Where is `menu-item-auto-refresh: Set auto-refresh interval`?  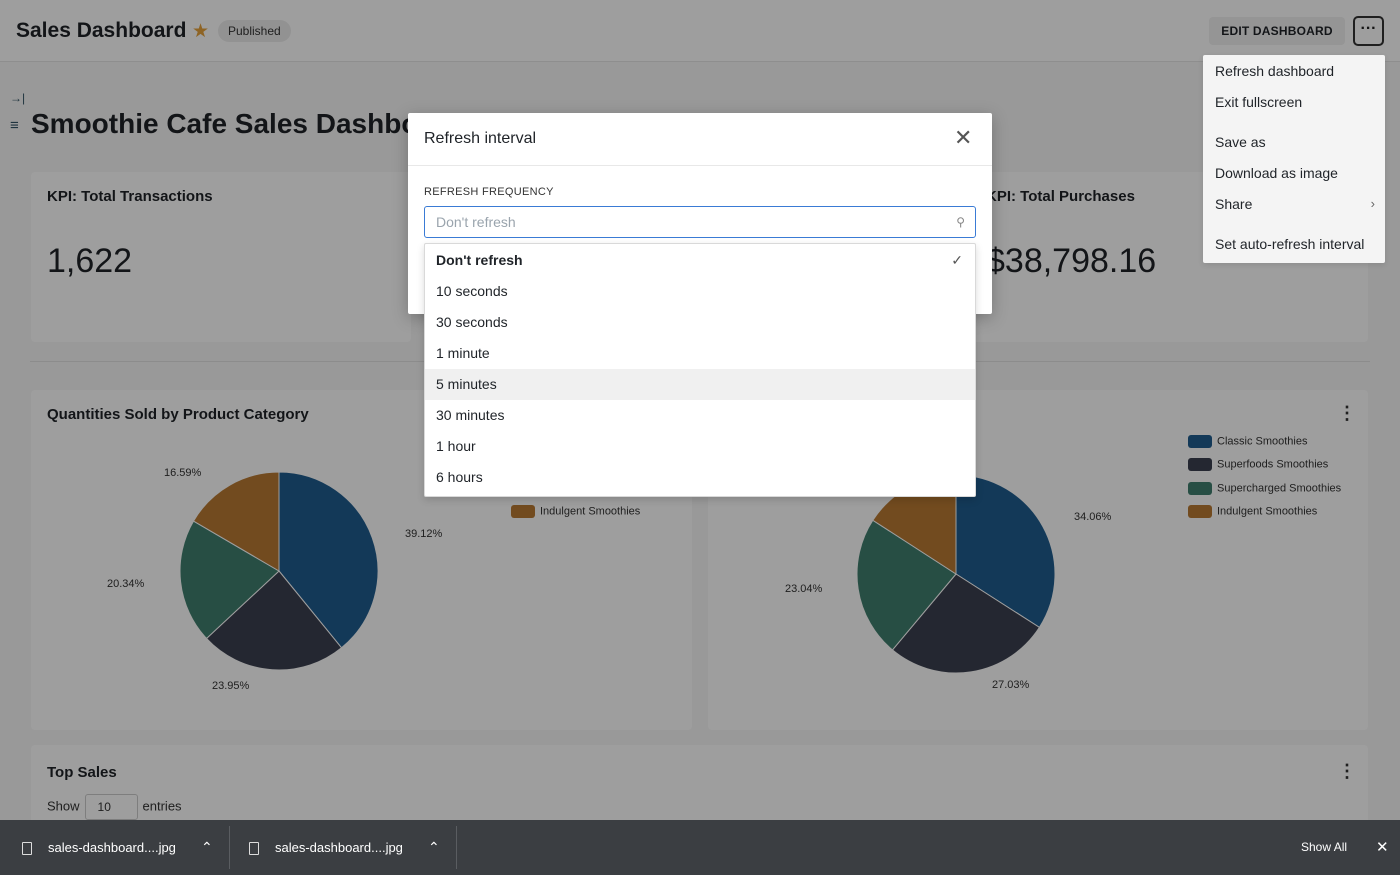
menu-item-auto-refresh: Set auto-refresh interval is located at coordinates (1289, 244).